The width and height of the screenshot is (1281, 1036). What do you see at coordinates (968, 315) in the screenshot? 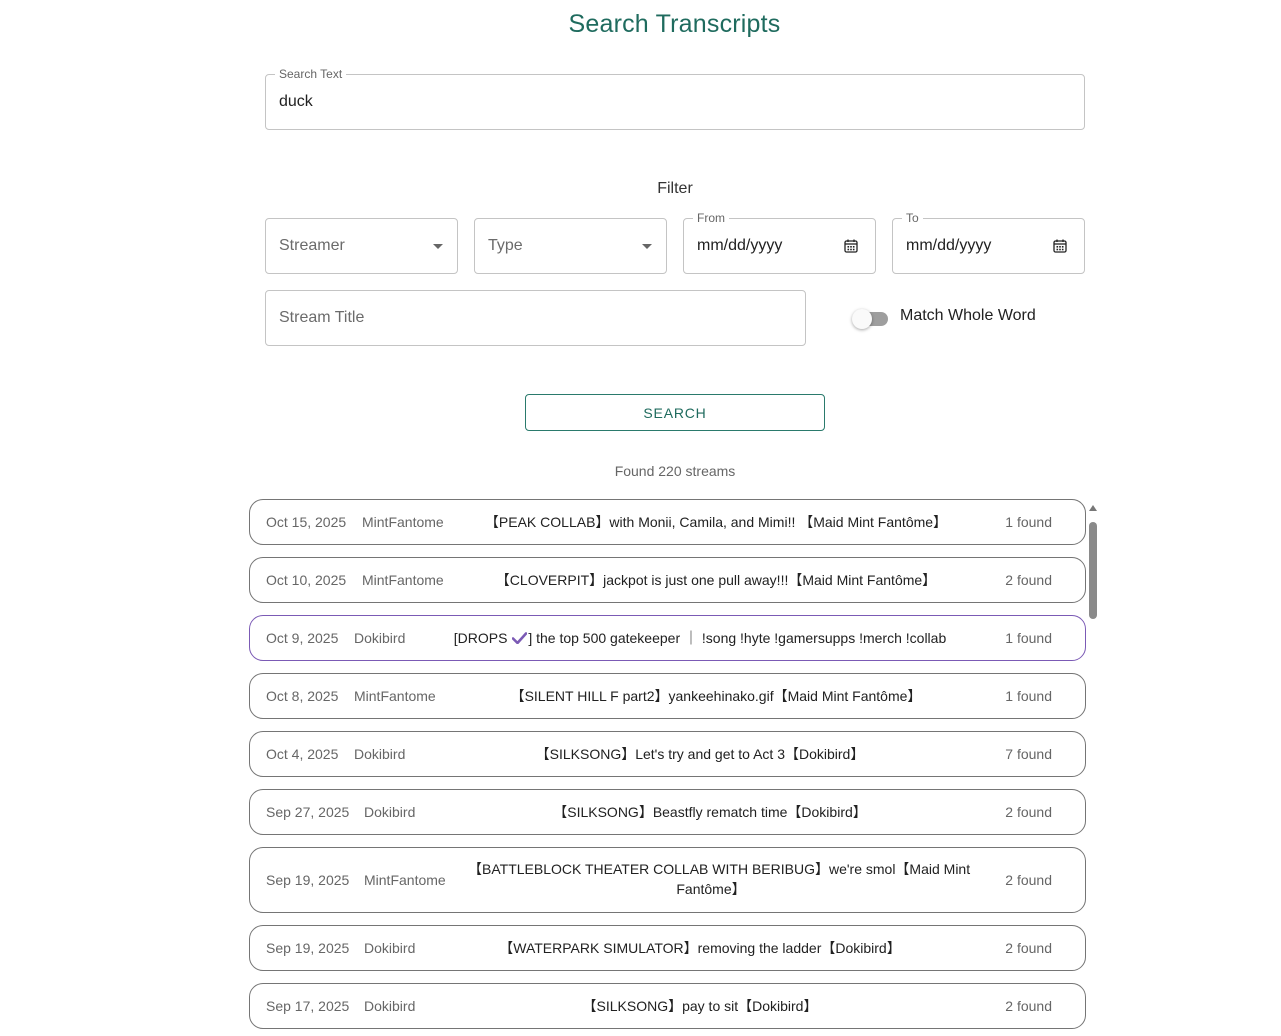
I see `match-whole-word-label: Match Whole Word` at bounding box center [968, 315].